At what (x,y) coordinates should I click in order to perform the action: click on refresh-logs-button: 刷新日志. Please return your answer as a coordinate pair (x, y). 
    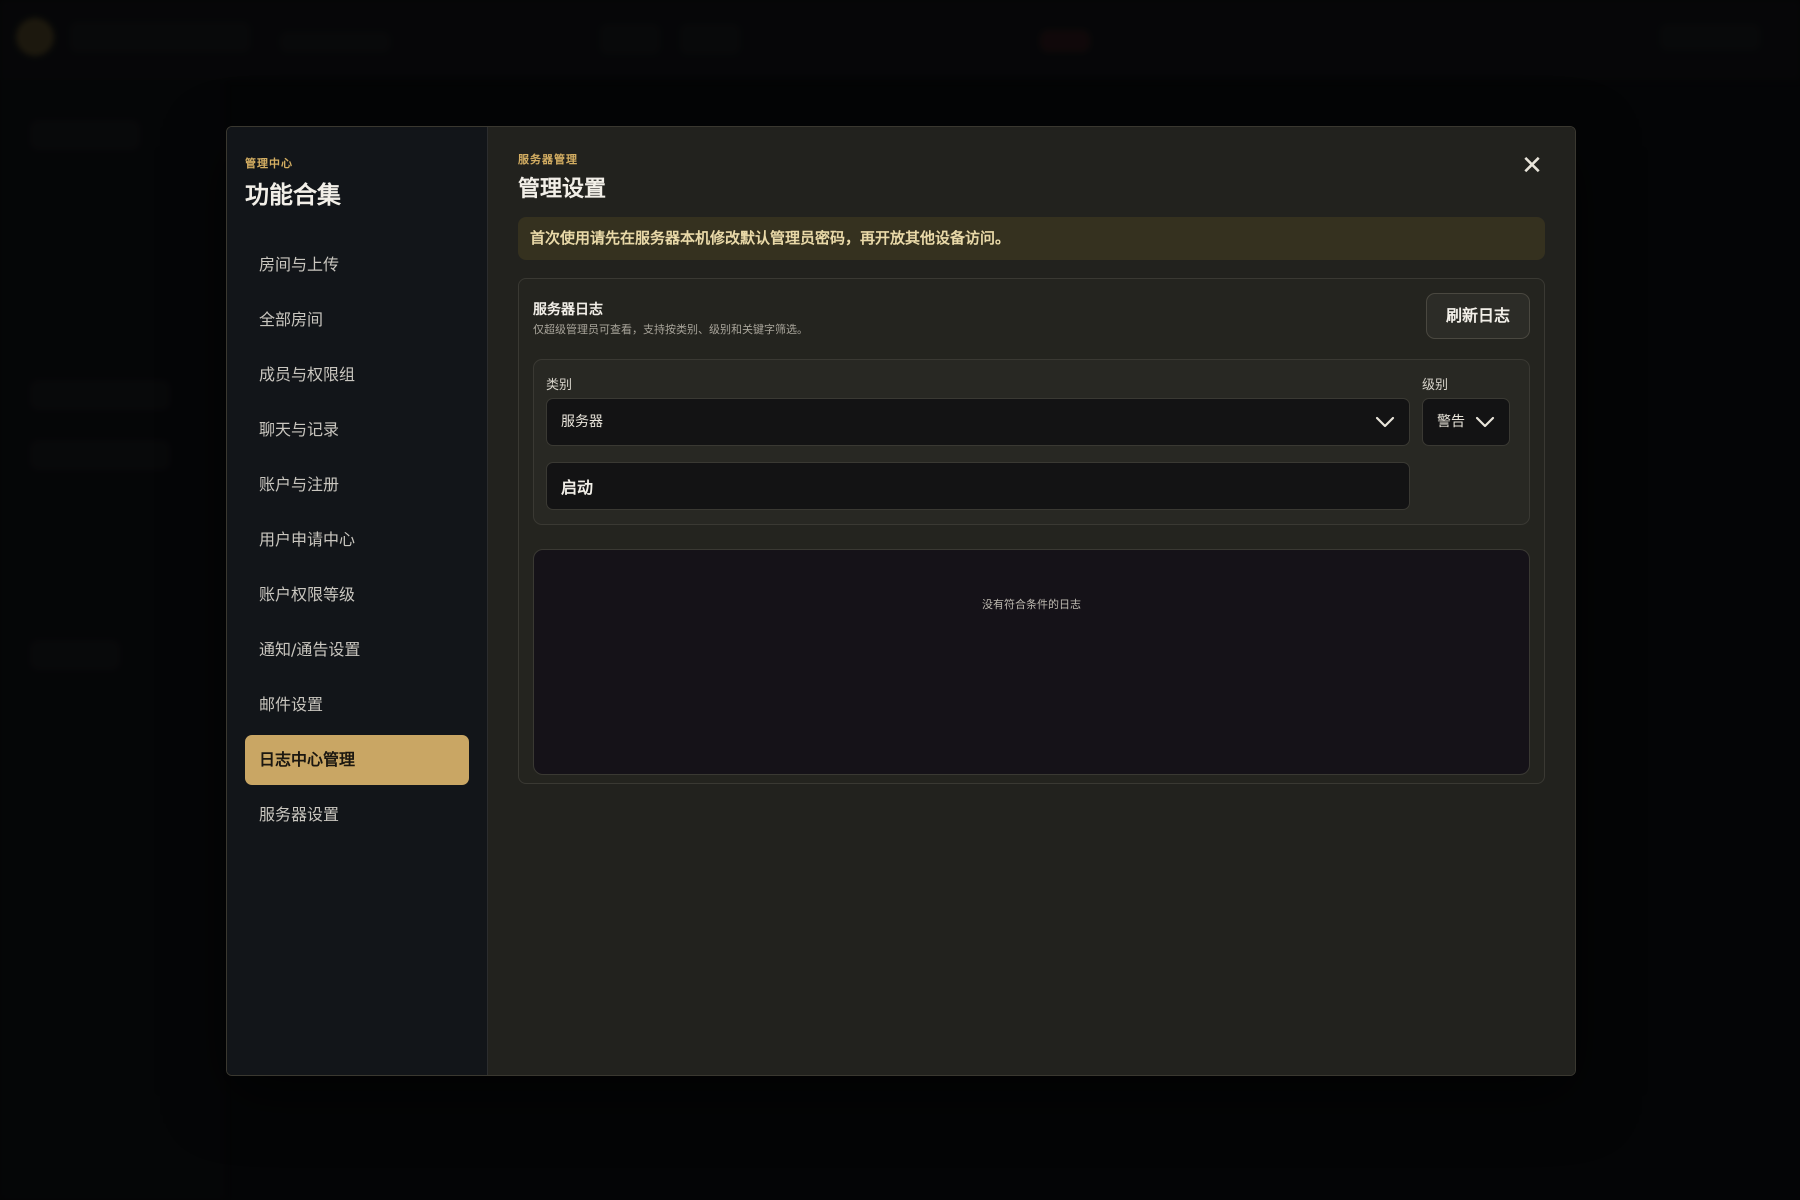
    Looking at the image, I should click on (1478, 316).